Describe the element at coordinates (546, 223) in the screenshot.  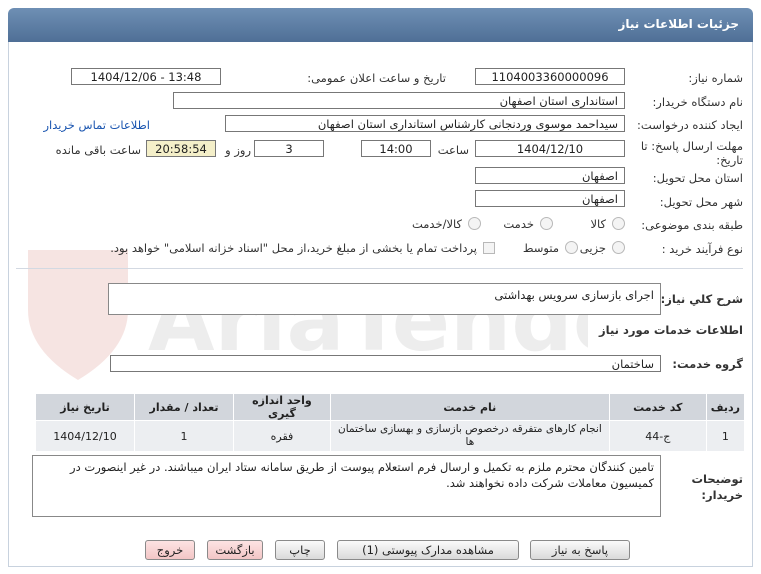
I see `category-radio-service` at that location.